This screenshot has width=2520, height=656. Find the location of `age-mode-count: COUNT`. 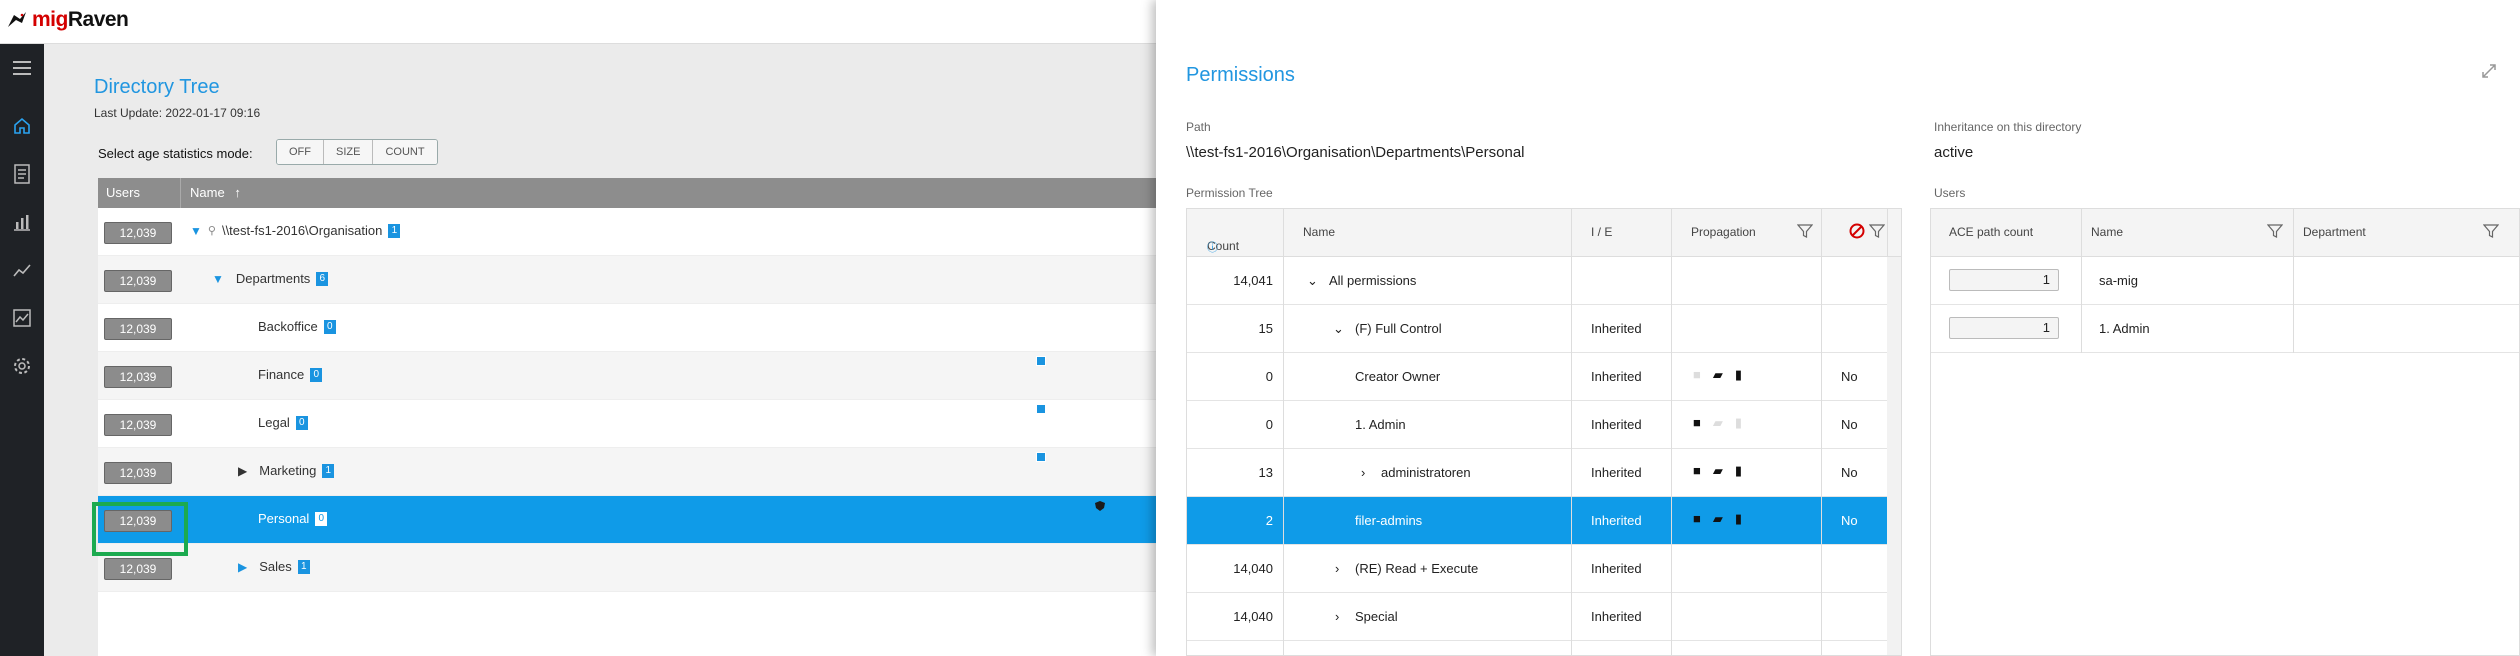

age-mode-count: COUNT is located at coordinates (405, 152).